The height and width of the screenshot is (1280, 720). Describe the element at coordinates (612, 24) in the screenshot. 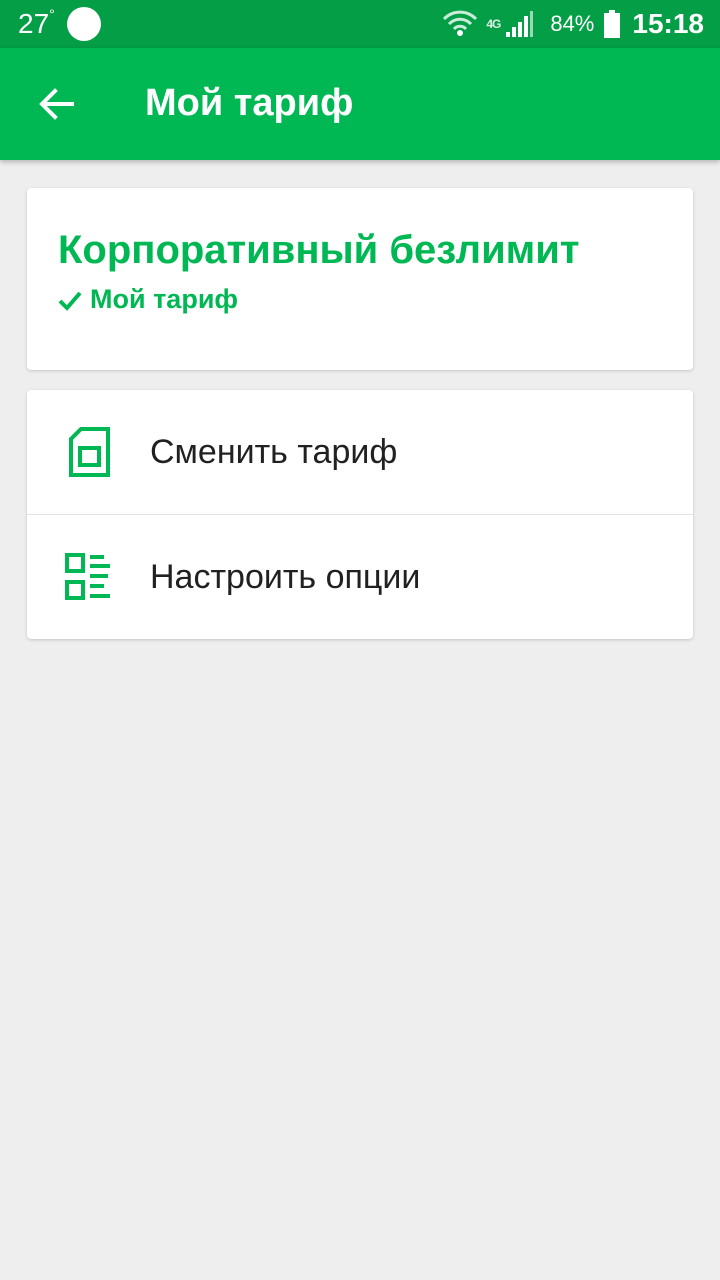

I see `battery-icon` at that location.